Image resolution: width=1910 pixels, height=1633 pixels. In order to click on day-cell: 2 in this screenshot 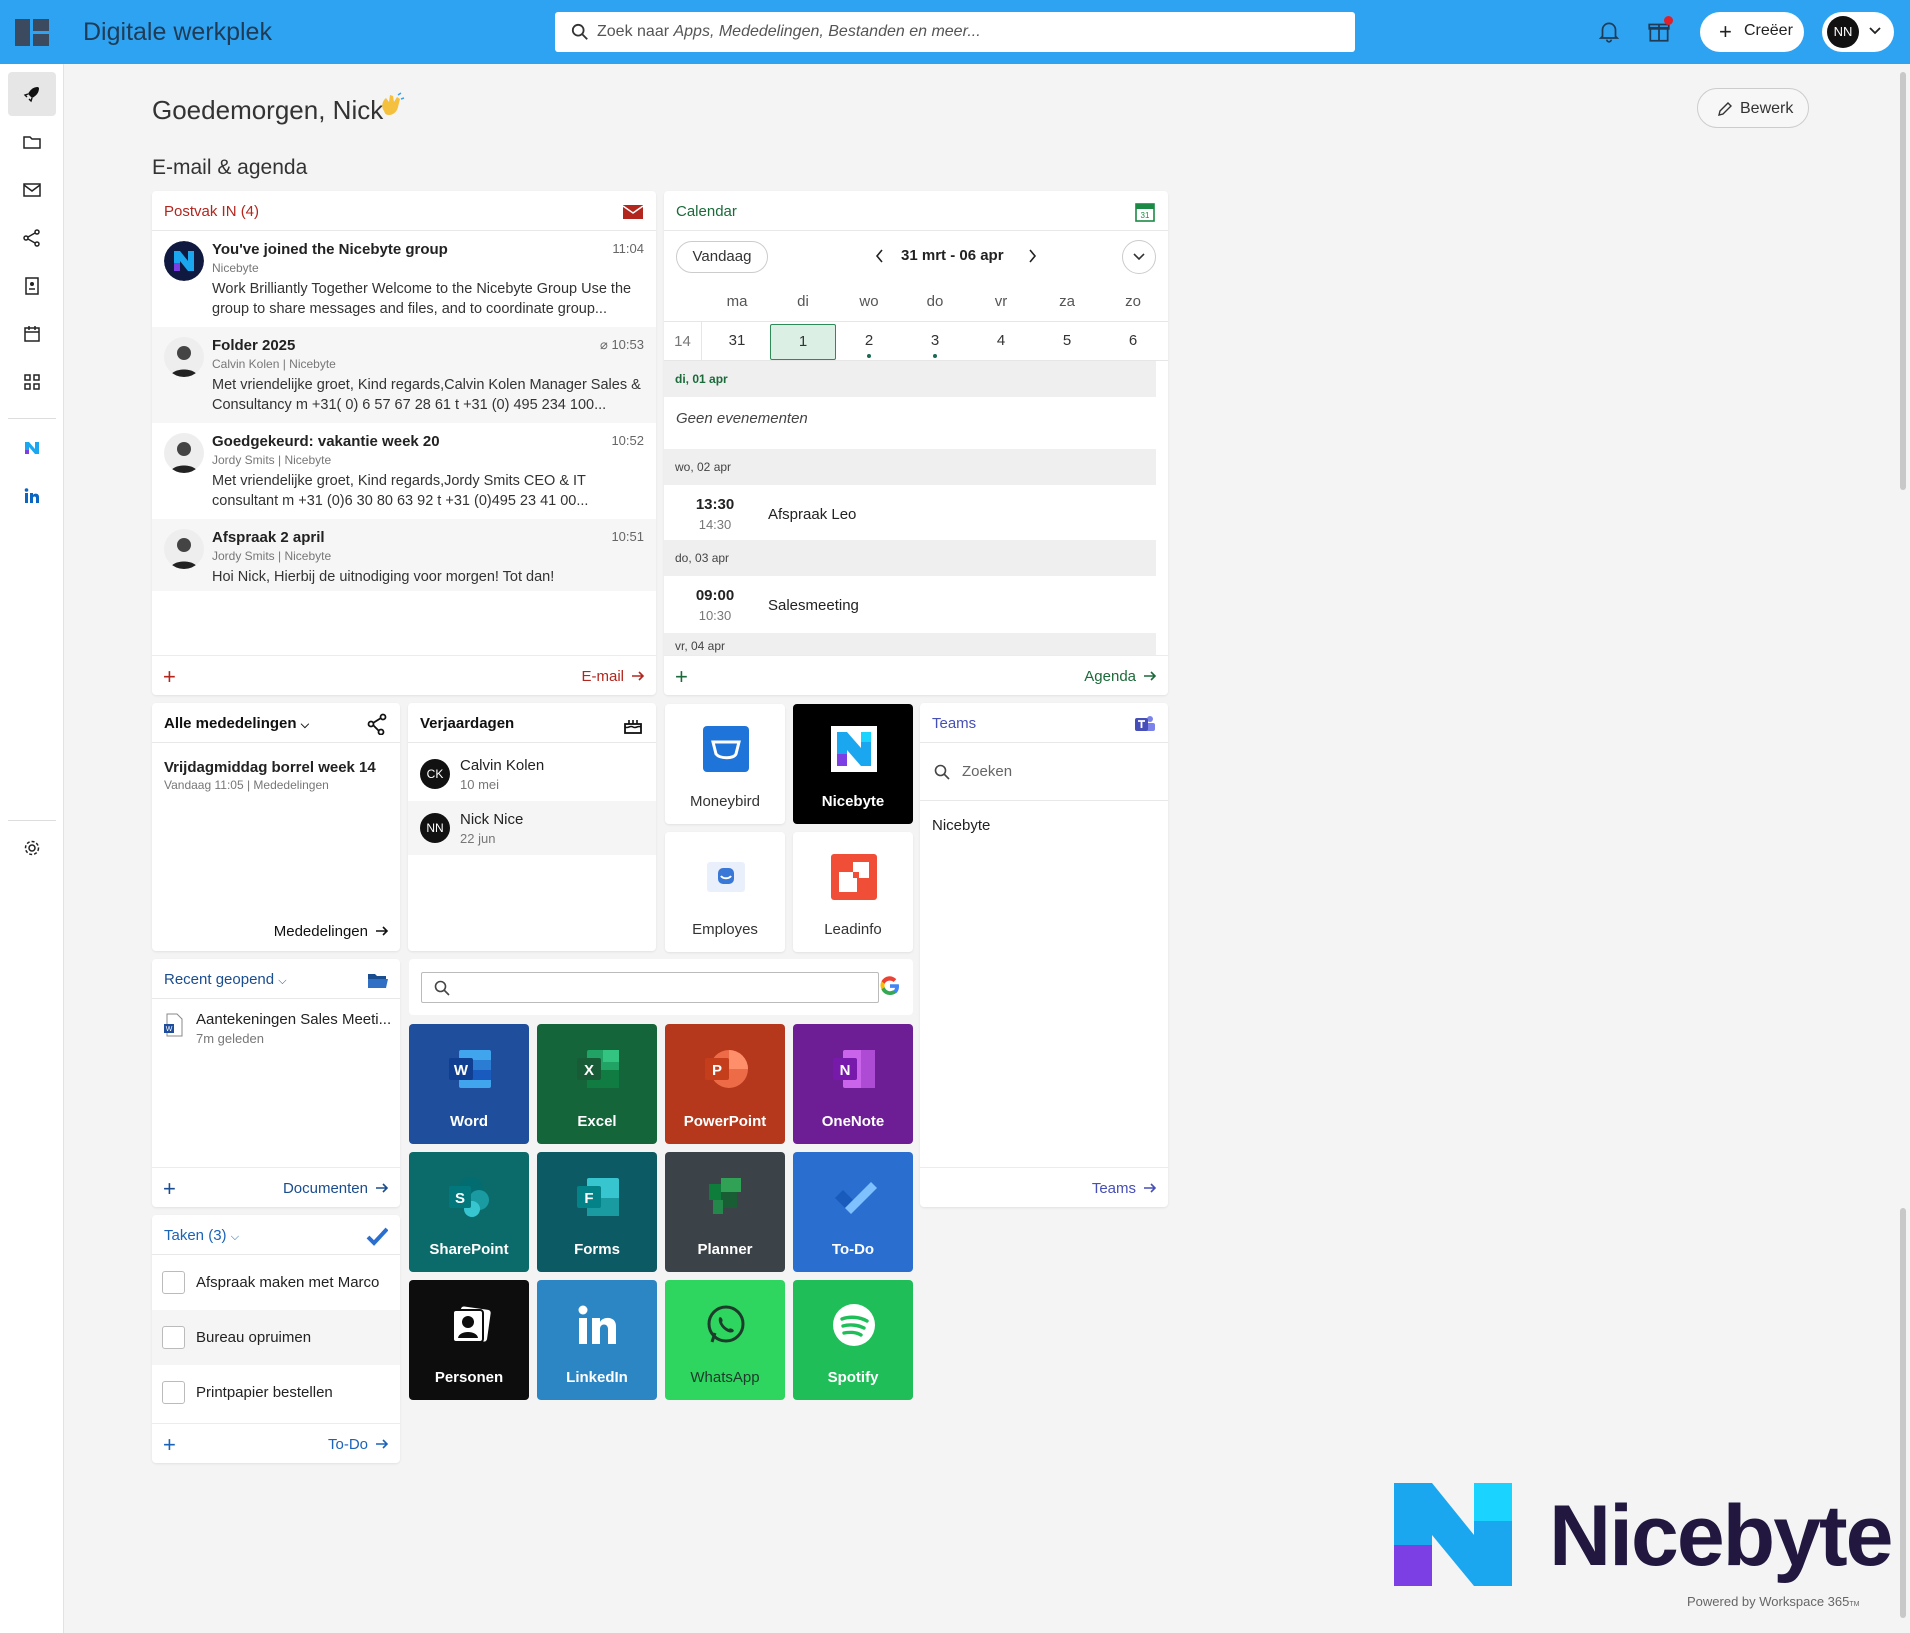, I will do `click(869, 342)`.